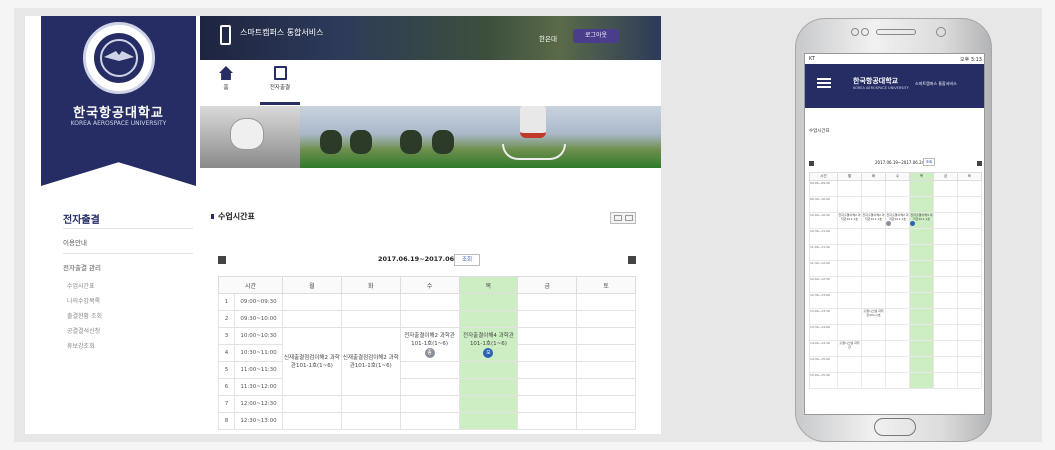  Describe the element at coordinates (811, 163) in the screenshot. I see `phone-prev-week-icon` at that location.